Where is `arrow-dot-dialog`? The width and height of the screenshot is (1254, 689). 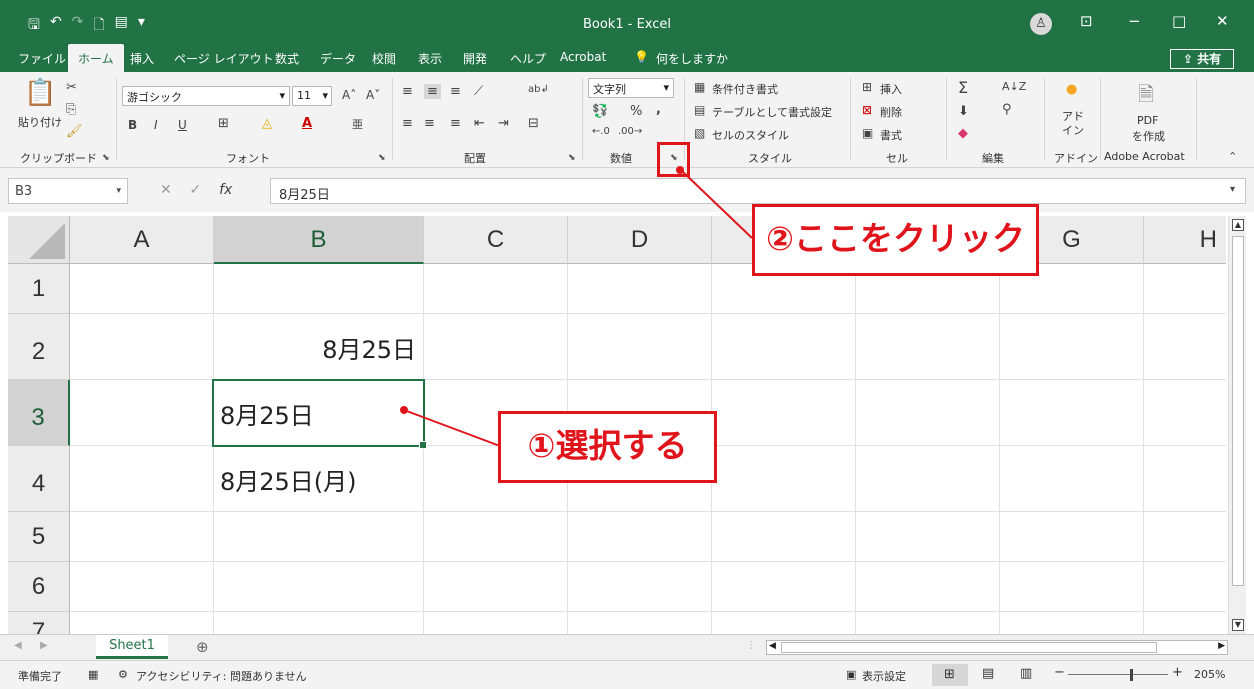 arrow-dot-dialog is located at coordinates (680, 170).